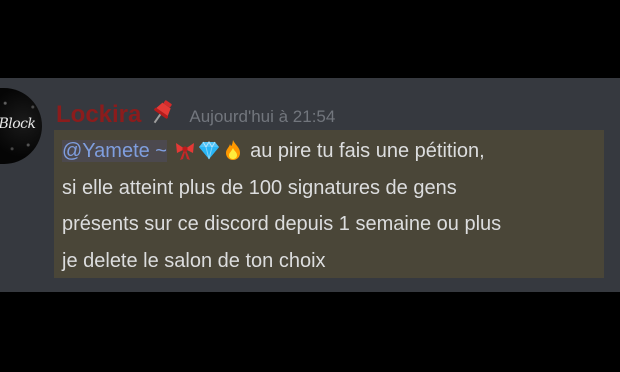 This screenshot has width=620, height=372. I want to click on avatar-text: Block, so click(18, 124).